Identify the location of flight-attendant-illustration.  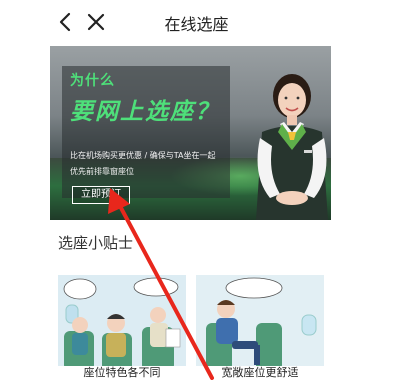
(292, 147).